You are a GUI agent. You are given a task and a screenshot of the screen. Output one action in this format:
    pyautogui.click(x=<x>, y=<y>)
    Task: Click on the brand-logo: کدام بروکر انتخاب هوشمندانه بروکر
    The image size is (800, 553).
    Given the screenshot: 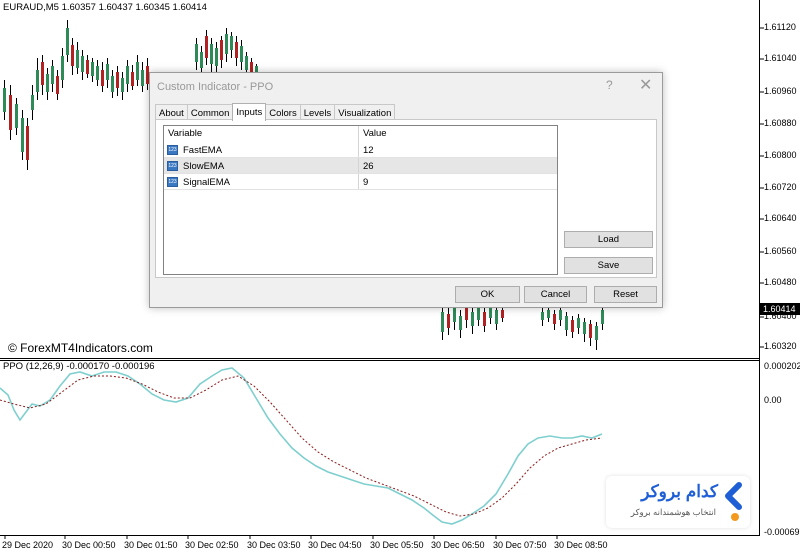 What is the action you would take?
    pyautogui.click(x=678, y=502)
    